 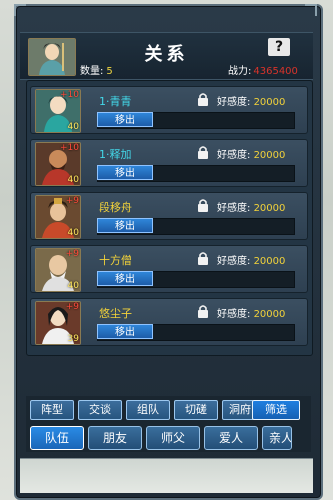 I want to click on power-readout: 战力: 4365400, so click(x=263, y=69).